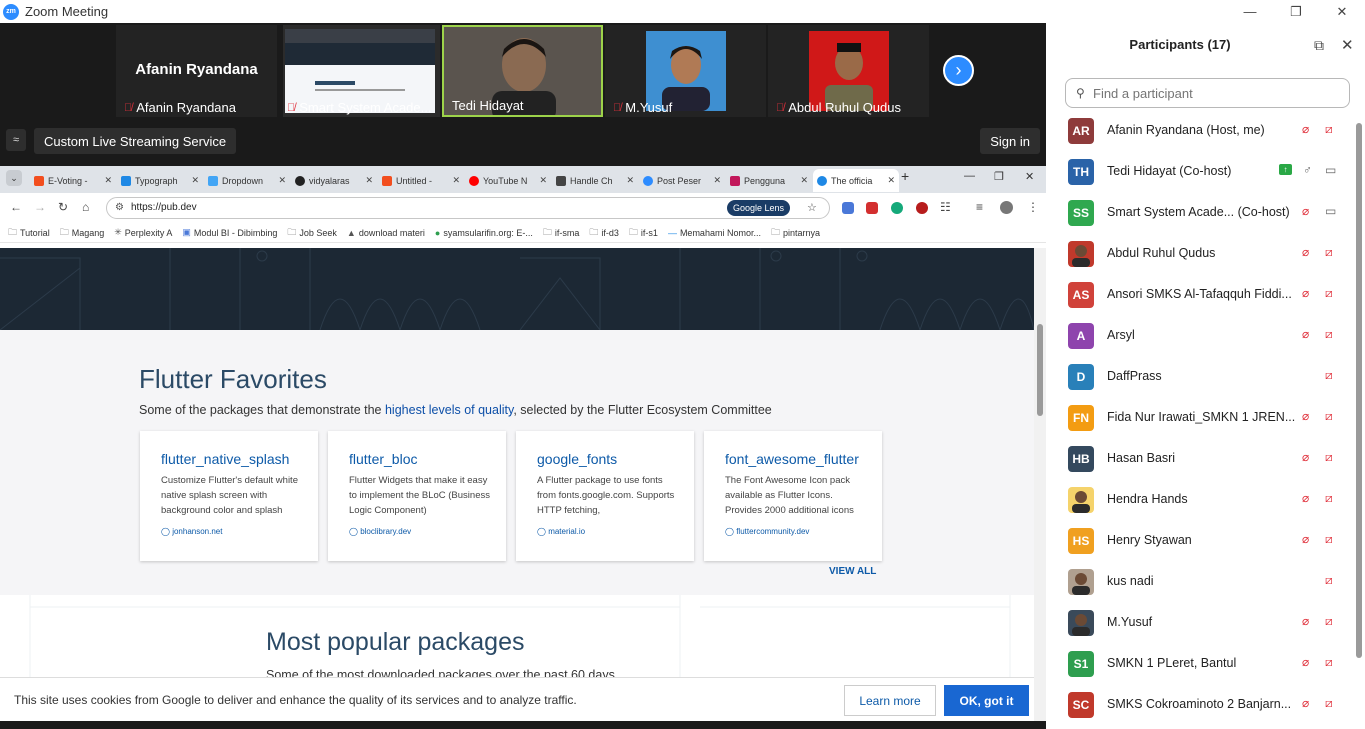  What do you see at coordinates (40, 207) in the screenshot?
I see `forward-icon: →` at bounding box center [40, 207].